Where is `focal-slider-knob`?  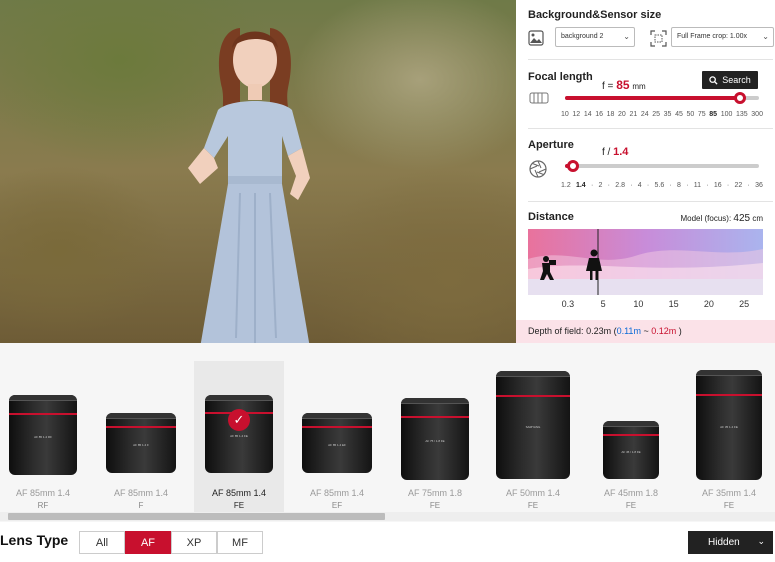
focal-slider-knob is located at coordinates (739, 98).